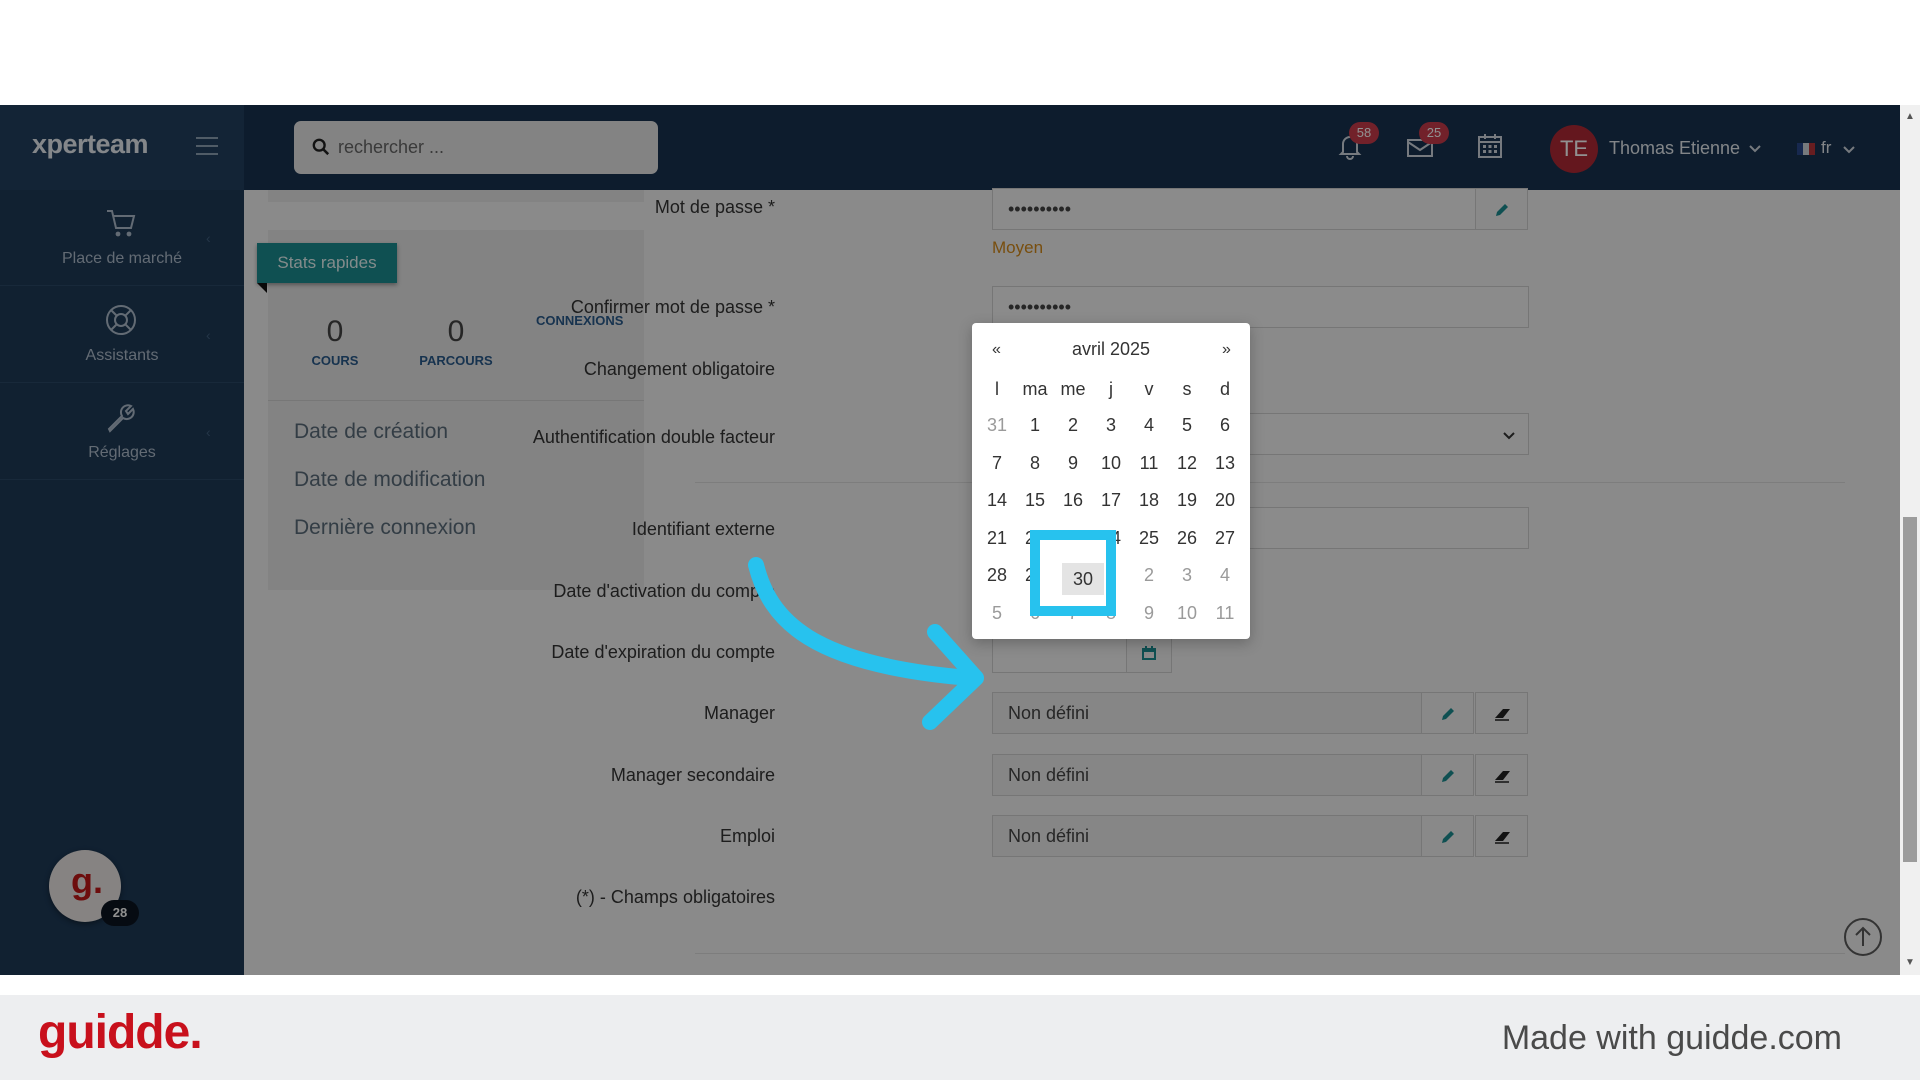  What do you see at coordinates (1910, 689) in the screenshot?
I see `scrollbar-thumb` at bounding box center [1910, 689].